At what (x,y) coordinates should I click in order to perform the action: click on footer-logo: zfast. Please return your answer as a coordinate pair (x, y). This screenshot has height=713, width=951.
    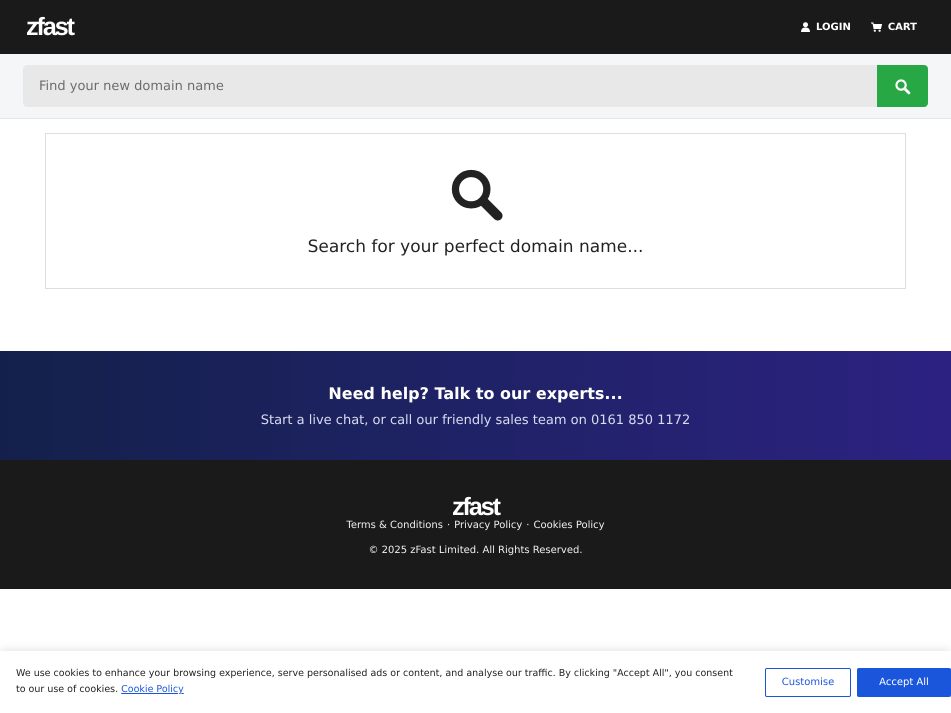
    Looking at the image, I should click on (475, 507).